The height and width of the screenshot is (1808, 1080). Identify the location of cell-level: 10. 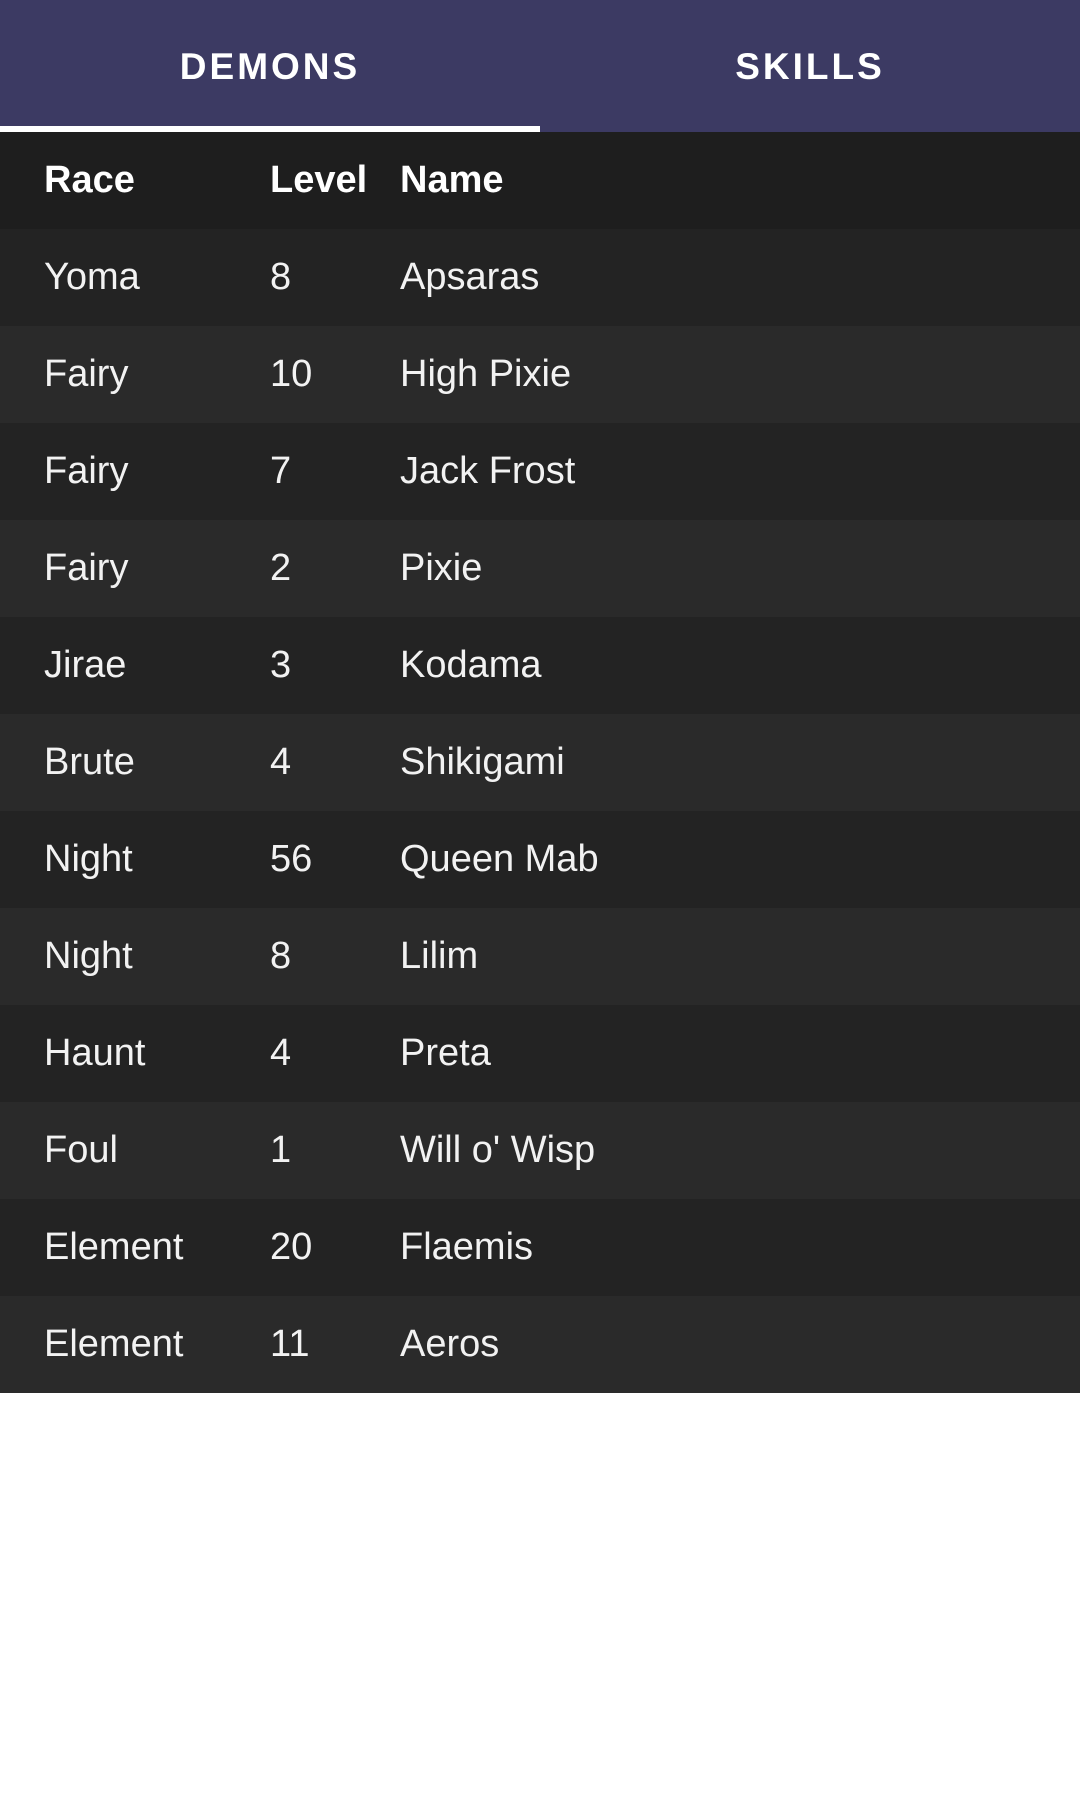
(291, 374).